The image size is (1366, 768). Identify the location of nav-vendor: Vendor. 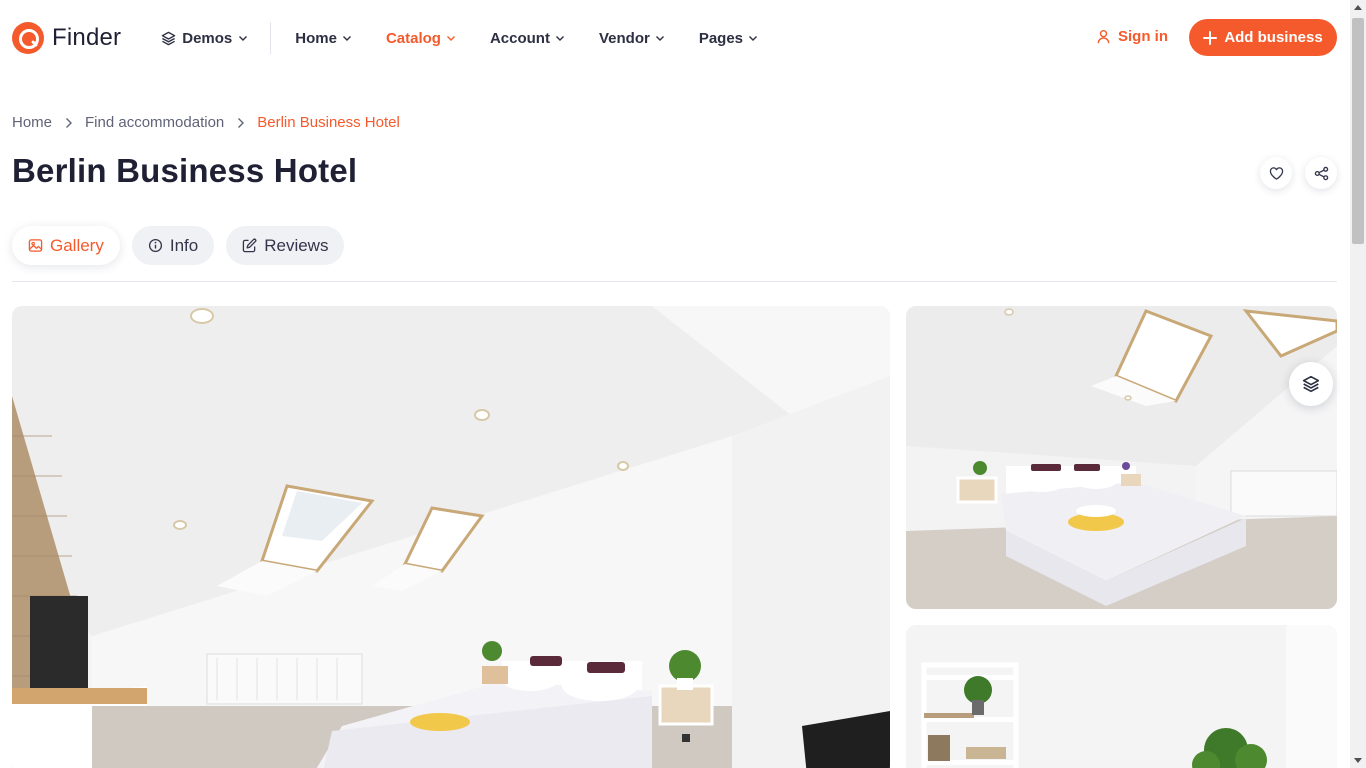
(632, 38).